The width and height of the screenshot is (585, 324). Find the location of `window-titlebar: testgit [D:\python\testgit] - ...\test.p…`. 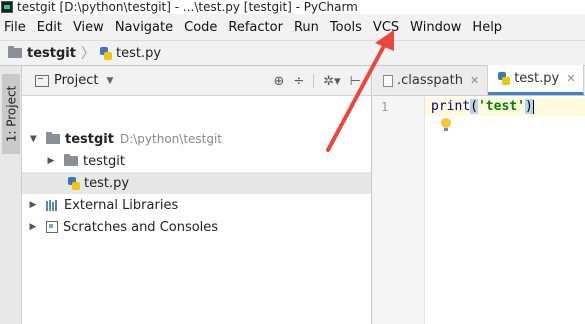

window-titlebar: testgit [D:\python\testgit] - ...\test.p… is located at coordinates (292, 7).